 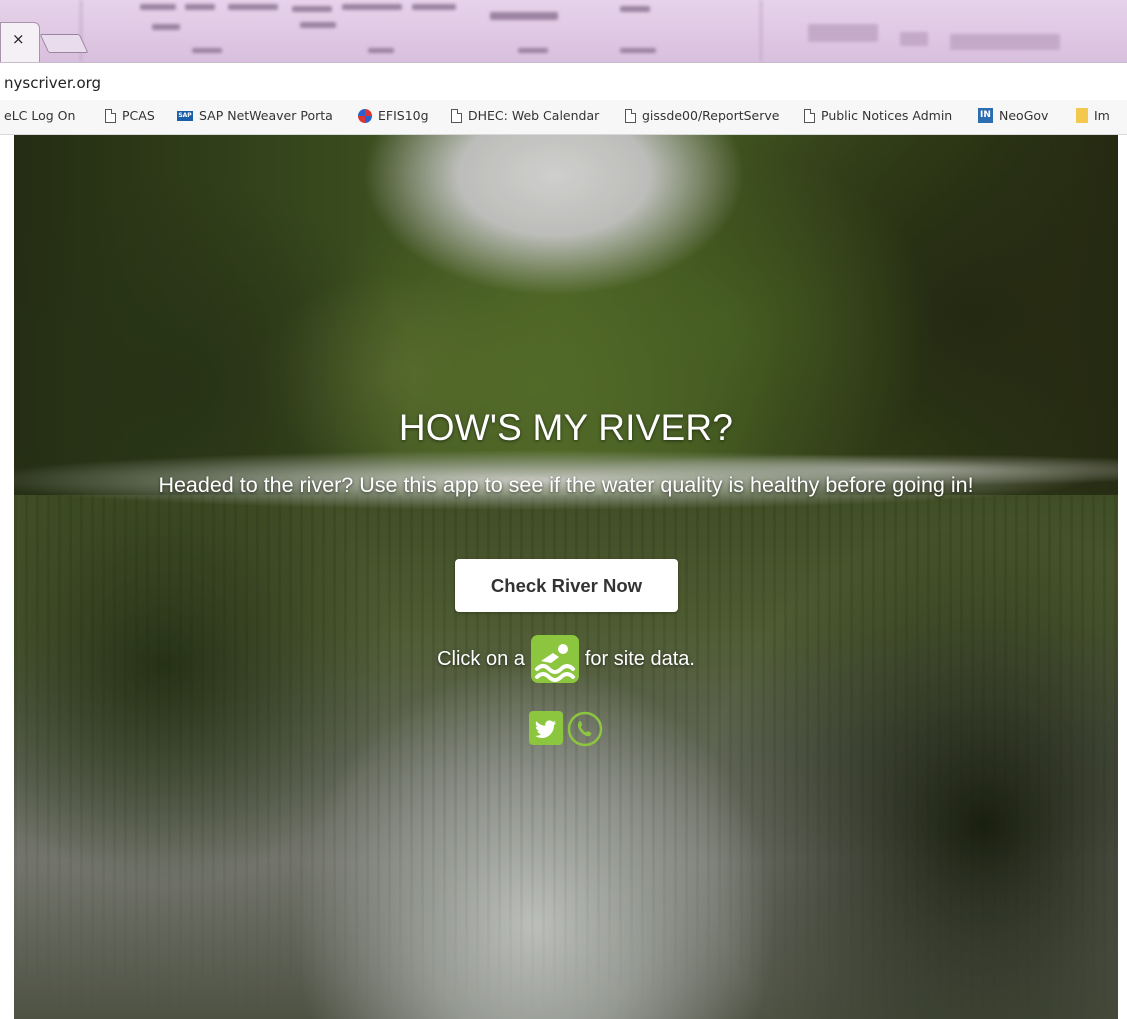 What do you see at coordinates (266, 115) in the screenshot?
I see `bookmark-label: SAP NetWeaver Porta` at bounding box center [266, 115].